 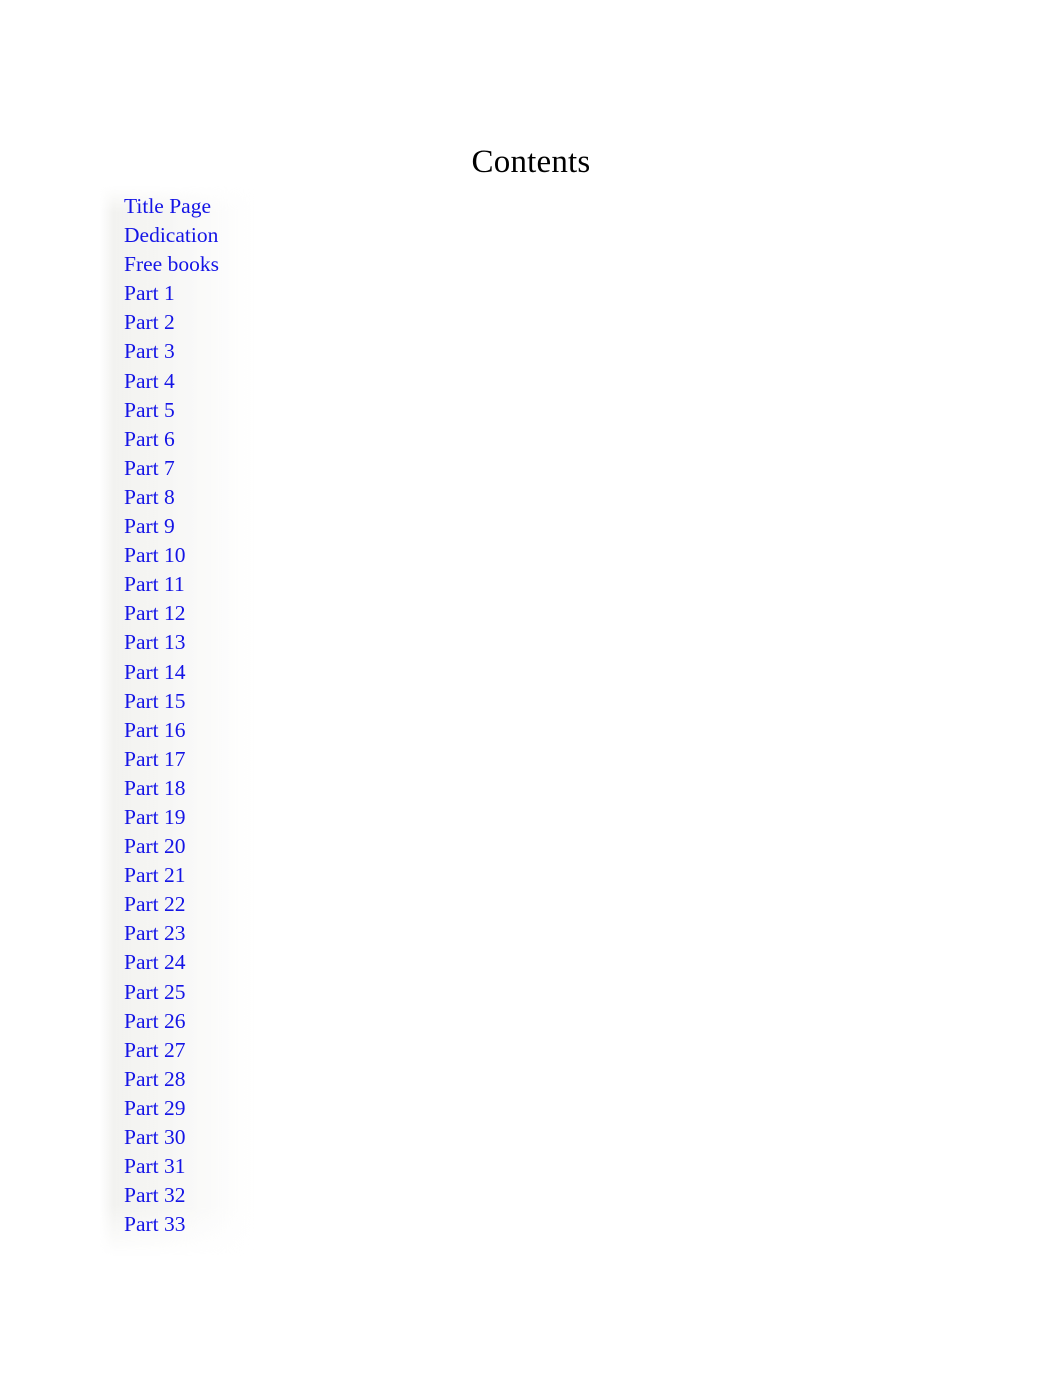 I want to click on toc-entry: Part 25, so click(x=324, y=992).